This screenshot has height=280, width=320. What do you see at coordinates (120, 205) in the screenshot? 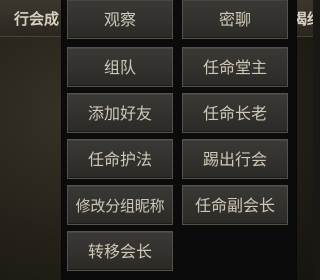
I see `edit-group-nickname-button: 修改分组昵称` at bounding box center [120, 205].